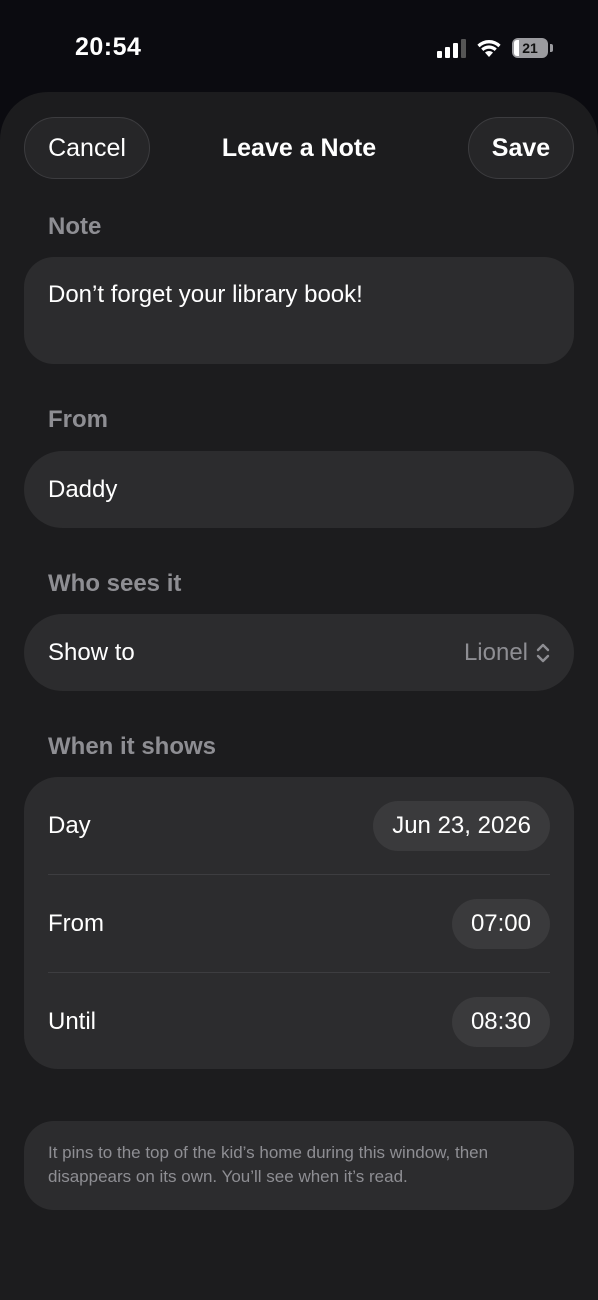 The height and width of the screenshot is (1300, 598). What do you see at coordinates (69, 825) in the screenshot?
I see `day-label: Day` at bounding box center [69, 825].